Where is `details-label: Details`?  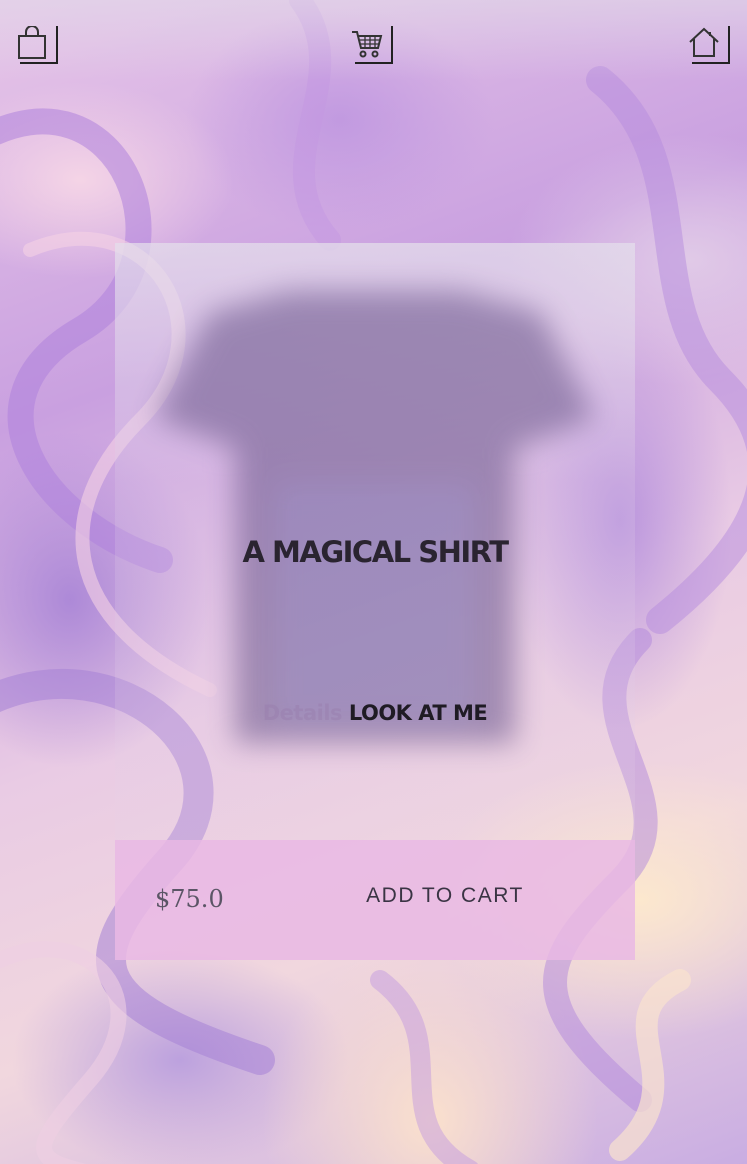
details-label: Details is located at coordinates (302, 713).